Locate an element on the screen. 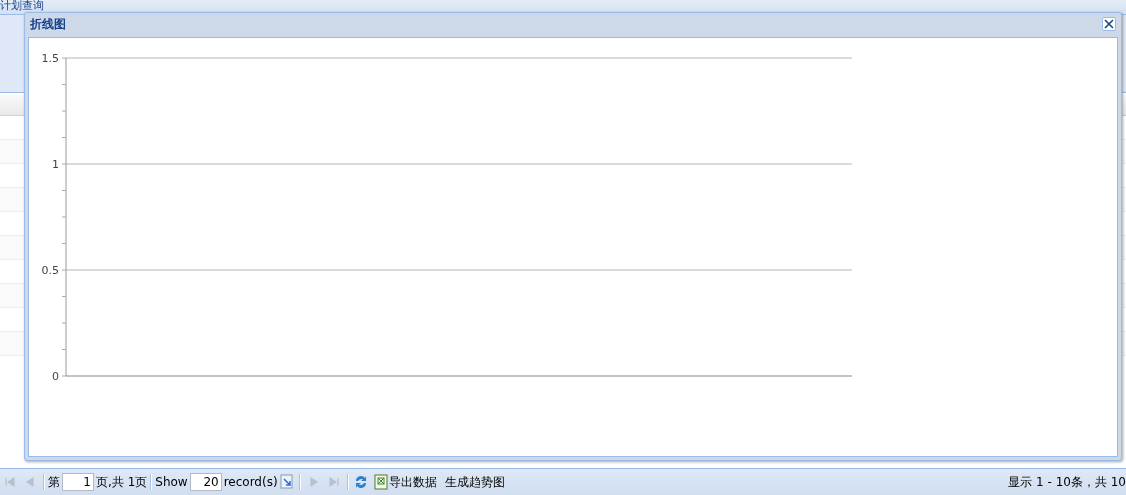  page-size-field: 20 is located at coordinates (205, 482).